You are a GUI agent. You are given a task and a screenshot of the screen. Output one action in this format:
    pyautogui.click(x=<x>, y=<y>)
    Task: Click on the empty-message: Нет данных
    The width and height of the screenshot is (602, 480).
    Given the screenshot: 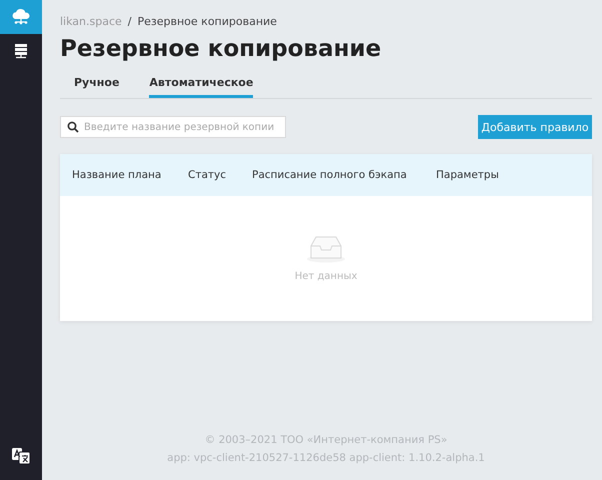 What is the action you would take?
    pyautogui.click(x=326, y=276)
    